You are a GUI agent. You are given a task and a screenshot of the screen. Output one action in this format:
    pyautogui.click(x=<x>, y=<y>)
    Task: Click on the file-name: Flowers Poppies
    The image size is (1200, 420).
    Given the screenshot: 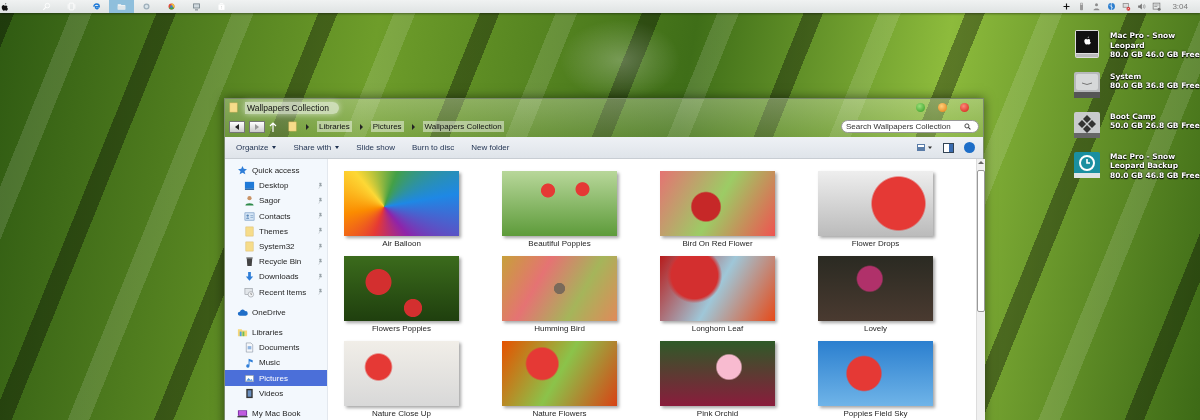 What is the action you would take?
    pyautogui.click(x=401, y=328)
    